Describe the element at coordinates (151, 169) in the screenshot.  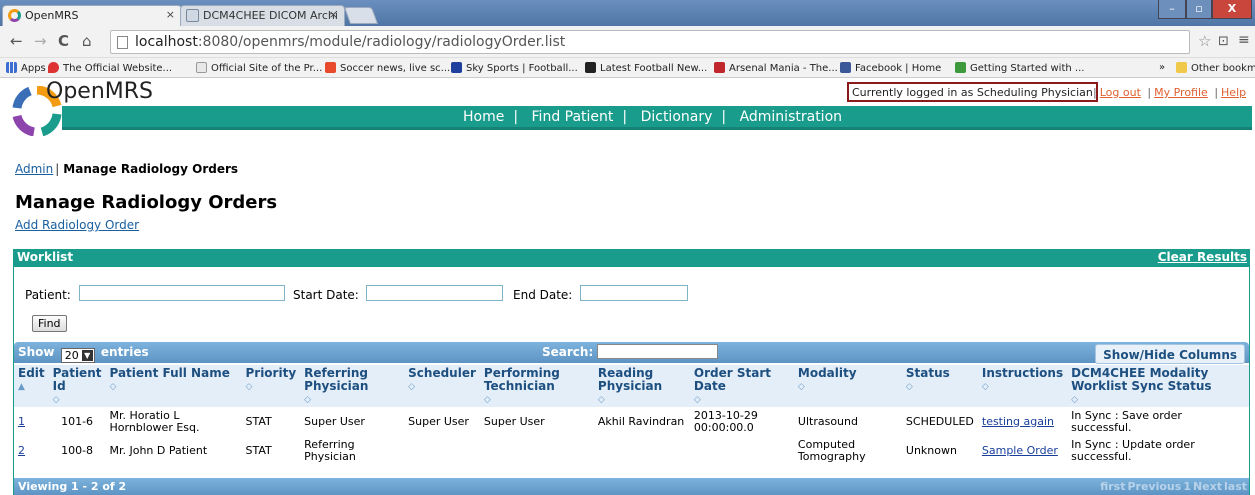
I see `breadcrumb-current: Manage Radiology Orders` at that location.